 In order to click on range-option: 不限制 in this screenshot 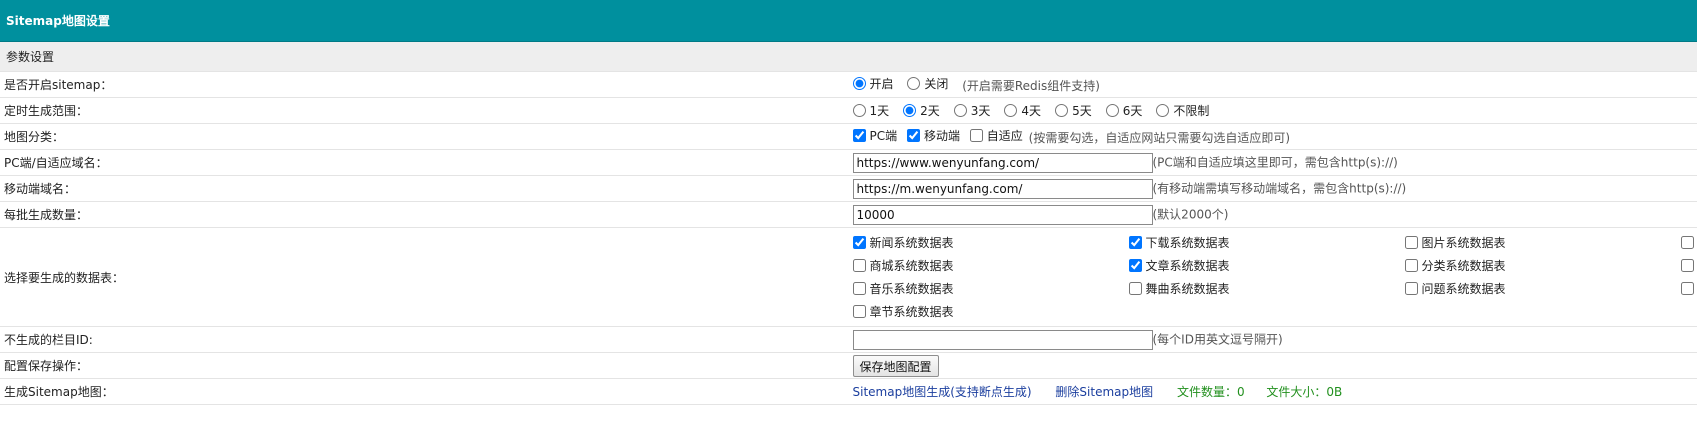, I will do `click(1182, 110)`.